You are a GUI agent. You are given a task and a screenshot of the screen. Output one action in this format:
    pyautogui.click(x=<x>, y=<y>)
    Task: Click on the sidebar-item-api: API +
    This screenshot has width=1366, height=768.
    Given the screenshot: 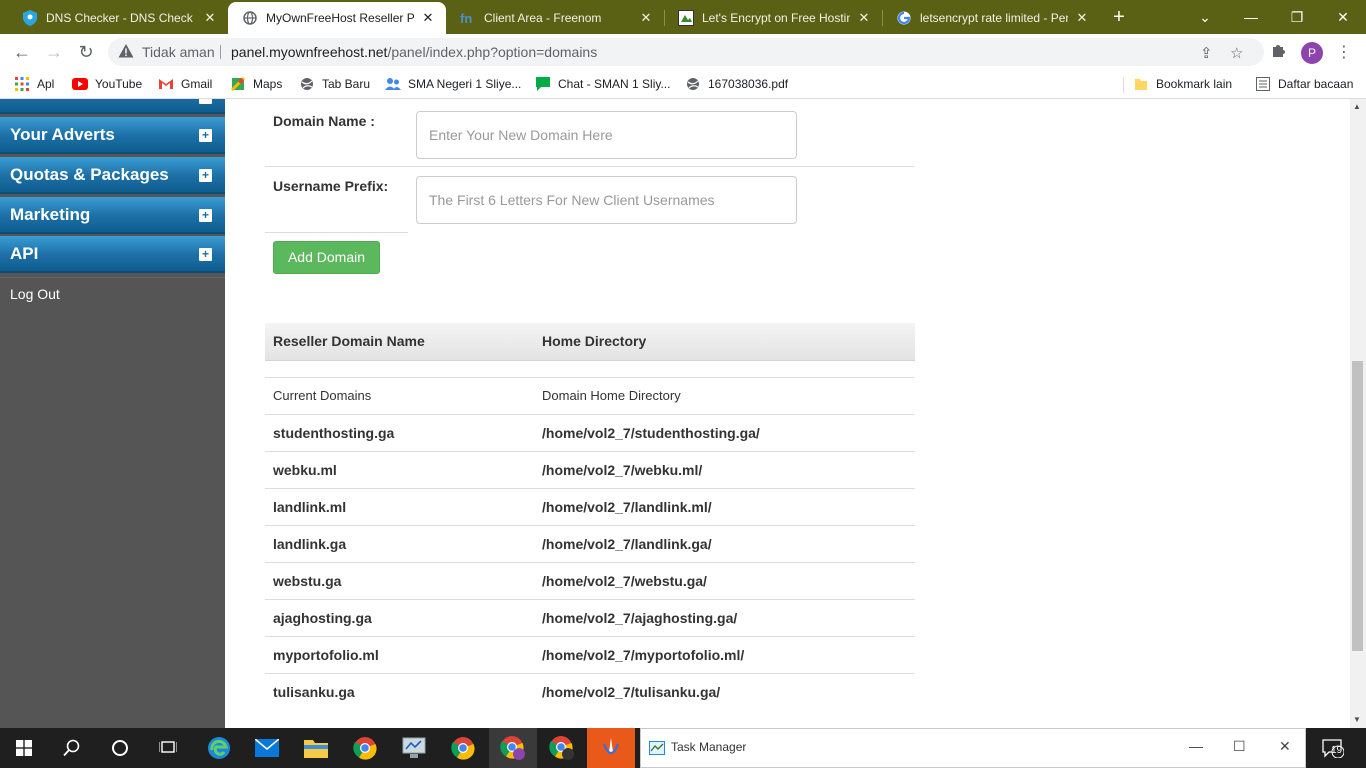 What is the action you would take?
    pyautogui.click(x=112, y=254)
    